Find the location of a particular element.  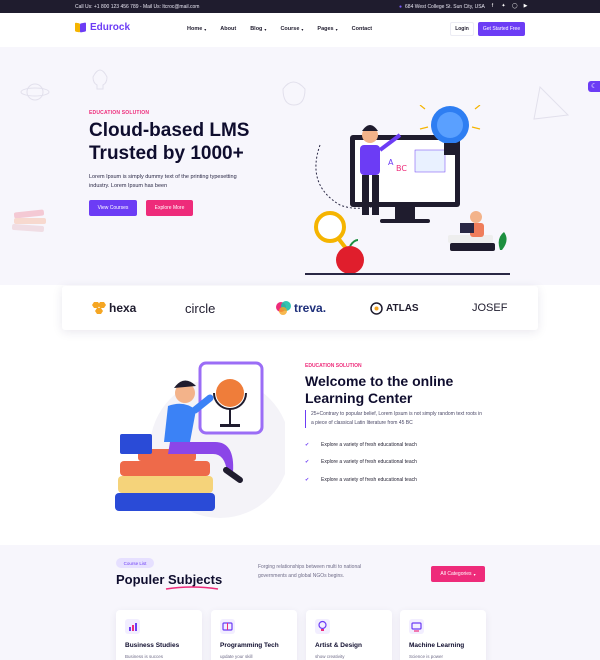

nav-menu: Home ▾ About Blog ▾ Course ▾ Pages ▾ Contact is located at coordinates (286, 29).